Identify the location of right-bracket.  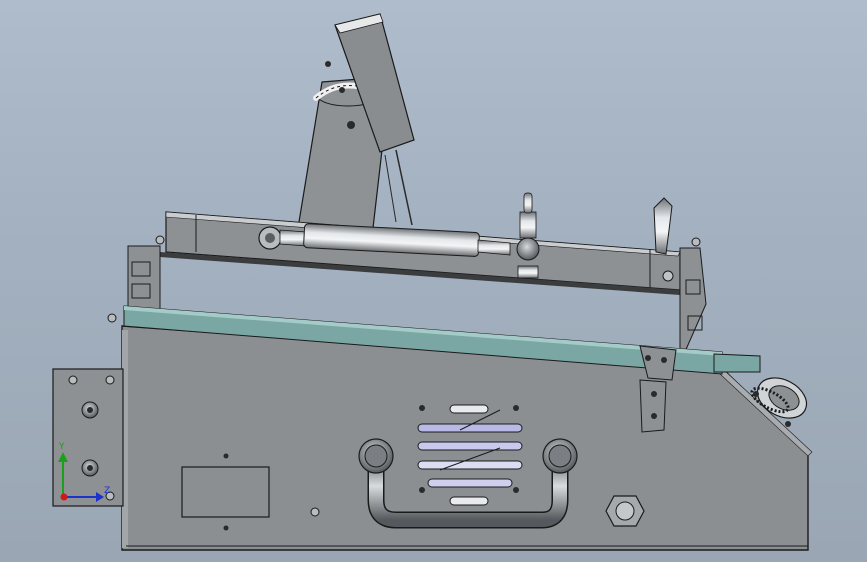
(693, 296).